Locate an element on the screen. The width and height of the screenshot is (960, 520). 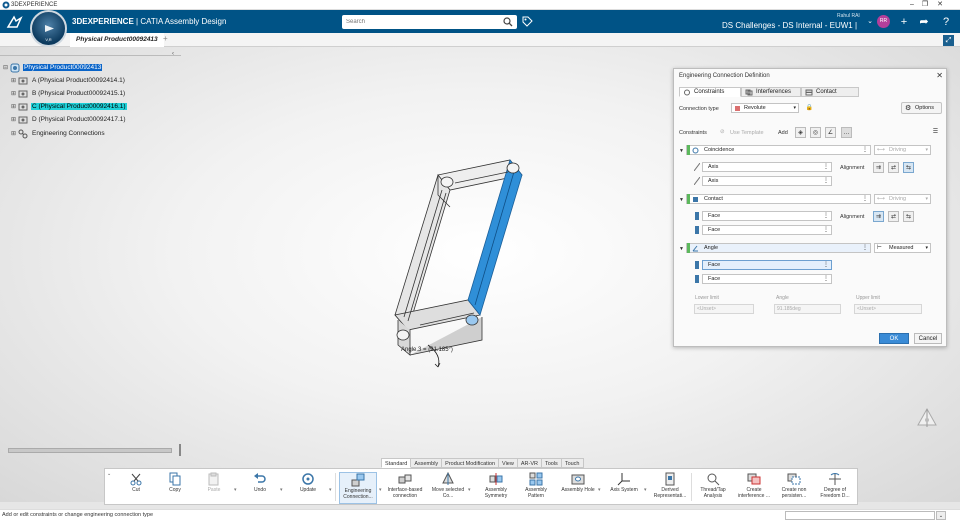
tree-item-d: ⊞ D (Physical Product00092417.1) is located at coordinates (69, 119).